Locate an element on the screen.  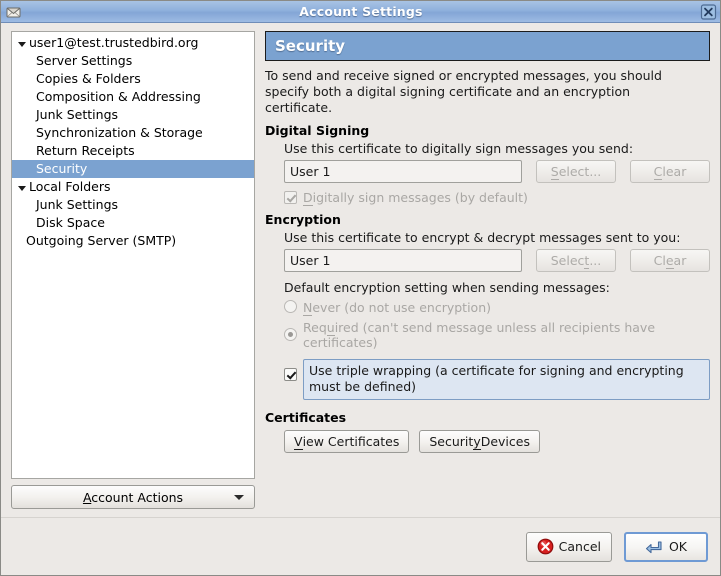
view-certificates-button: View Certificates is located at coordinates (347, 441).